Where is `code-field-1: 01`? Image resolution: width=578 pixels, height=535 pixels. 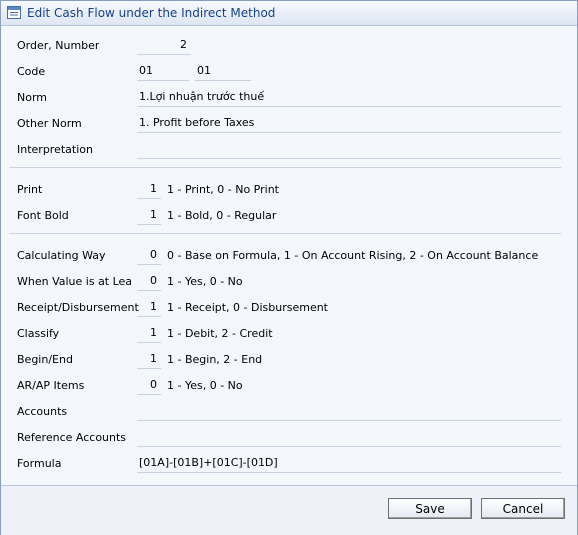
code-field-1: 01 is located at coordinates (163, 72).